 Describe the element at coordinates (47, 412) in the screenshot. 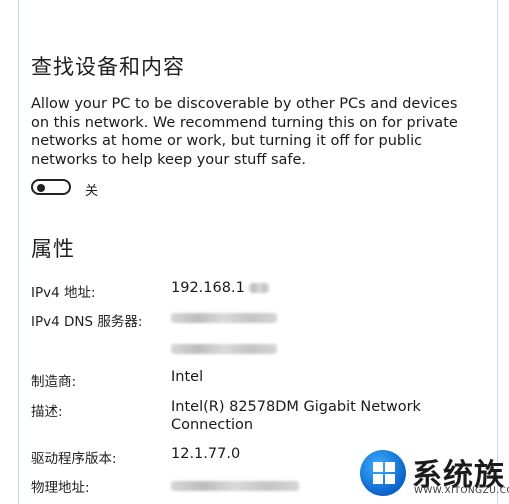

I see `description-label: 描述:` at that location.